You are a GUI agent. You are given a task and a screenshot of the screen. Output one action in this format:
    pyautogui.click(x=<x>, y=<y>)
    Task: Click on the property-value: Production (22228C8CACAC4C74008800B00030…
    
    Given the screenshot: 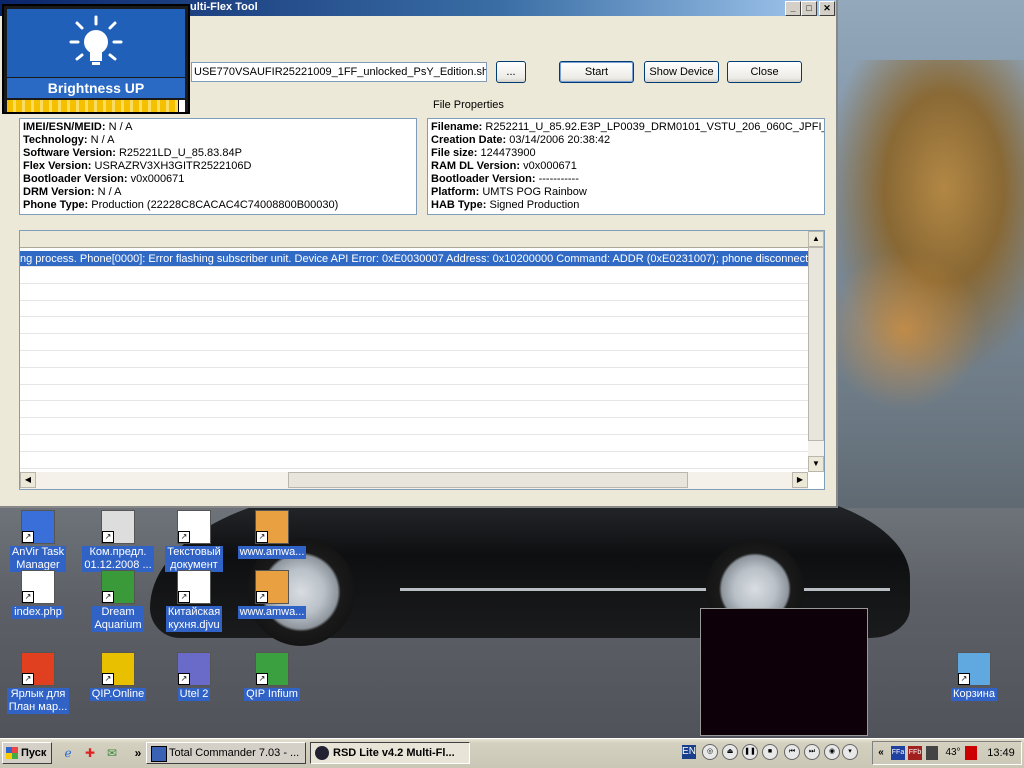 What is the action you would take?
    pyautogui.click(x=213, y=205)
    